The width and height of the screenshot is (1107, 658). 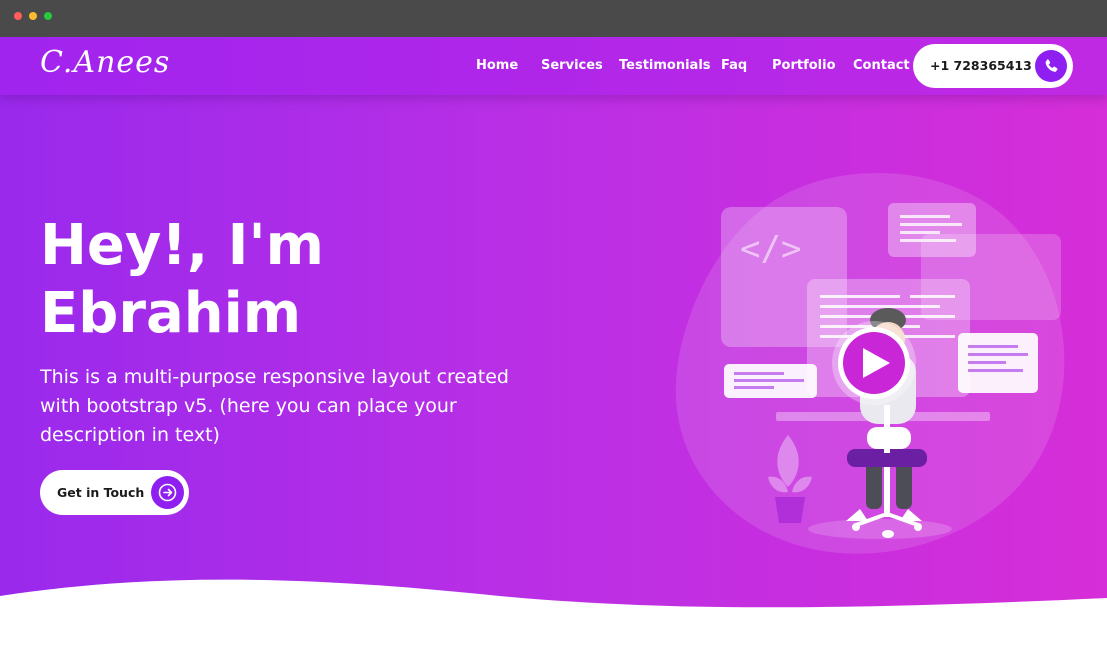 What do you see at coordinates (33, 16) in the screenshot?
I see `window-minimize-button` at bounding box center [33, 16].